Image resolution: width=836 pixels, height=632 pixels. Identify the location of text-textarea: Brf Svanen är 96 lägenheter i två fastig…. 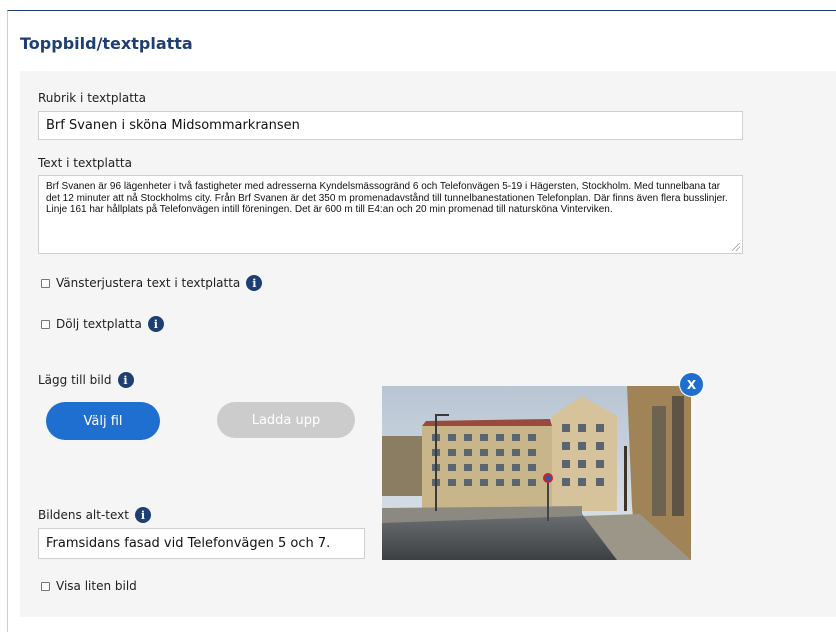
(390, 214).